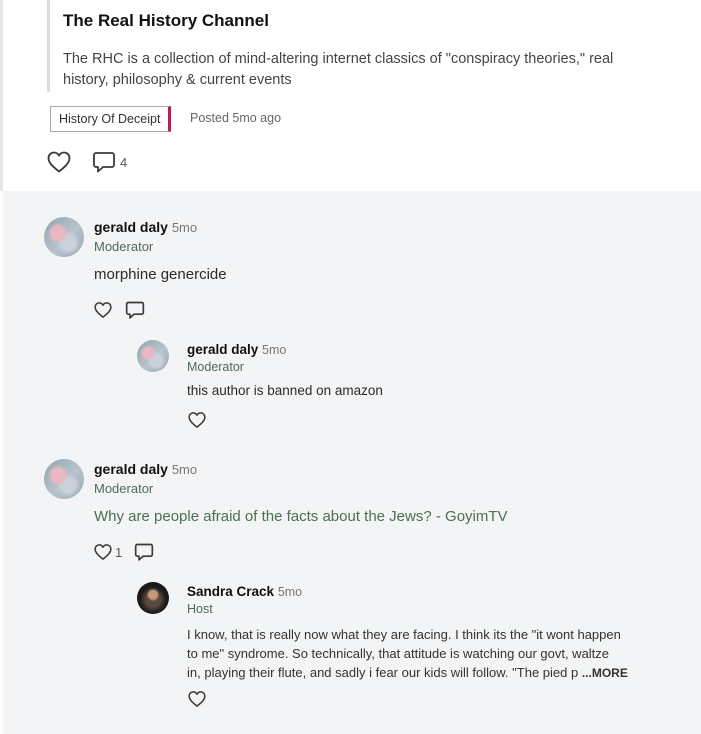  I want to click on author-role: Moderator, so click(215, 367).